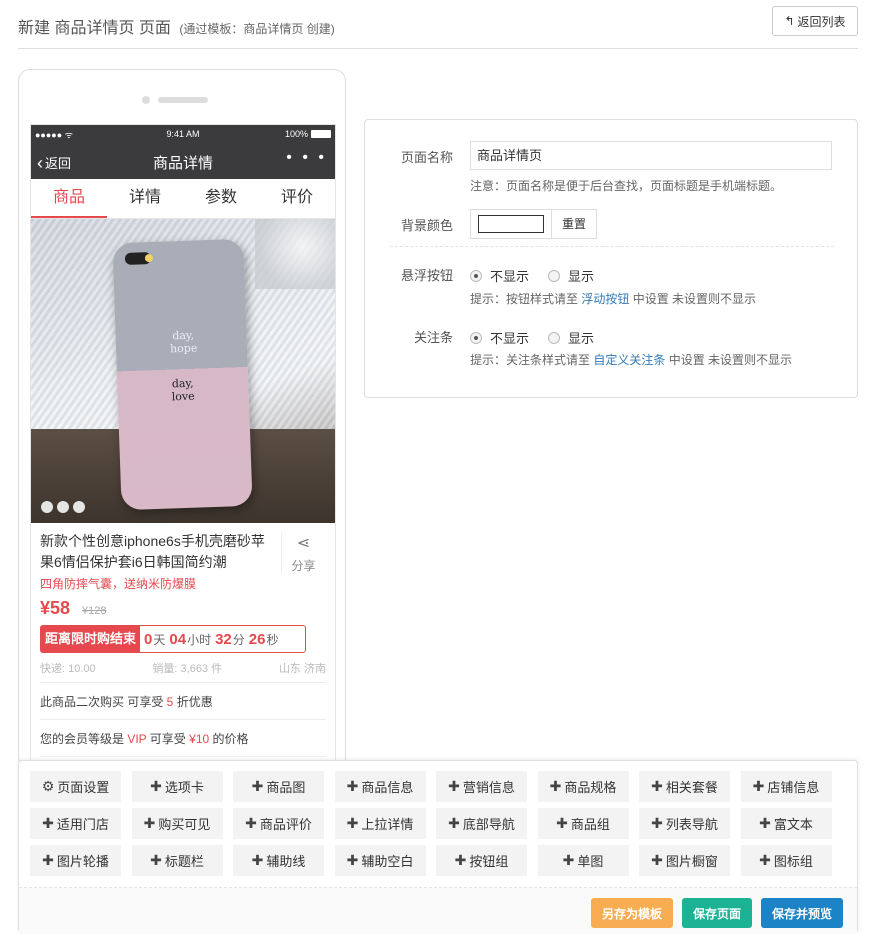 The height and width of the screenshot is (934, 881). What do you see at coordinates (651, 155) in the screenshot?
I see `page-name-input: 商品详情页` at bounding box center [651, 155].